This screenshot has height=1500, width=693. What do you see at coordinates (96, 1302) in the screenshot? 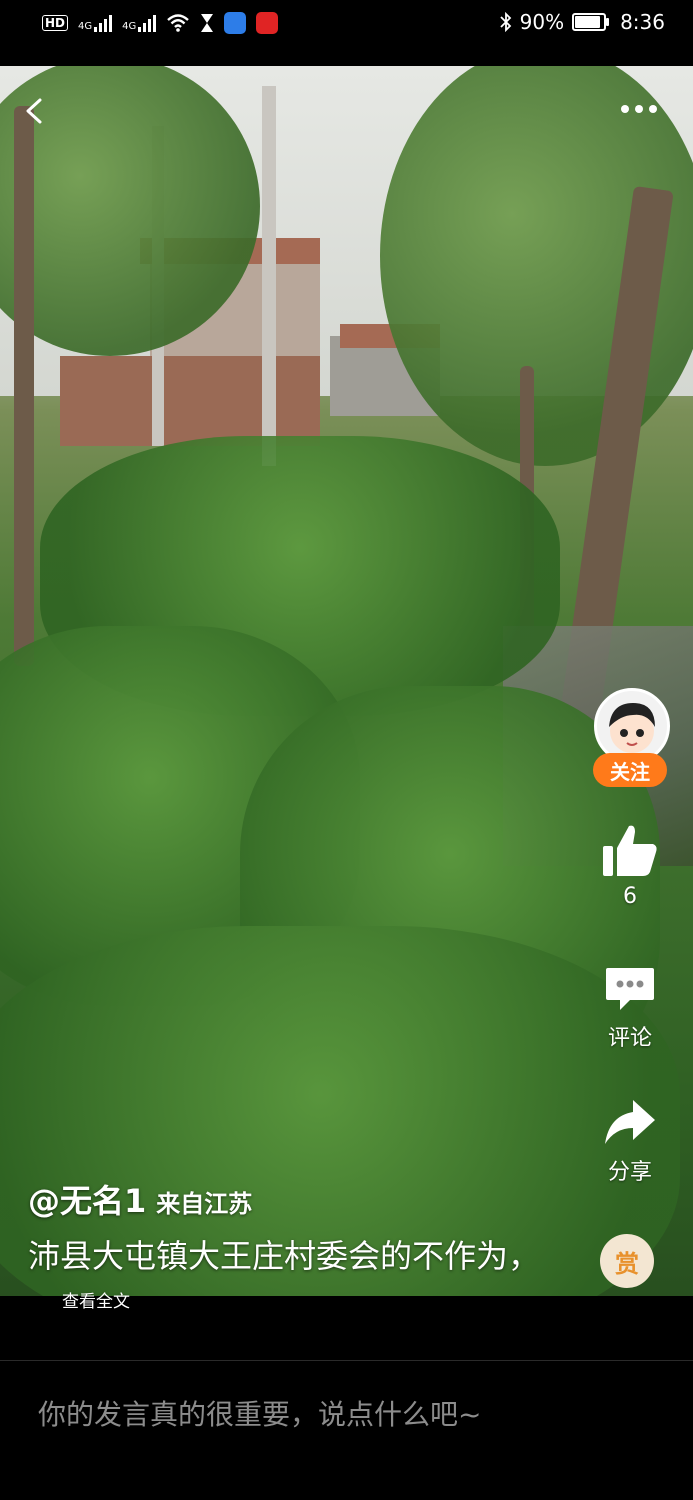
I see `expand-text-link: 查看全文` at bounding box center [96, 1302].